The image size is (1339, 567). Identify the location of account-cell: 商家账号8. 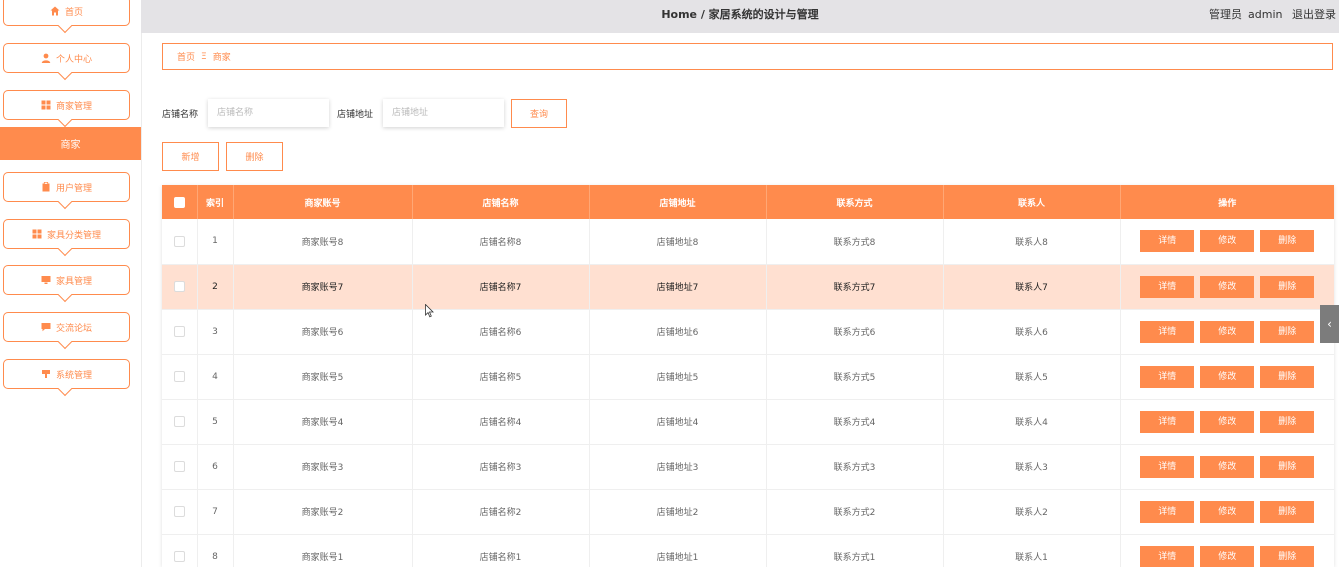
(323, 242).